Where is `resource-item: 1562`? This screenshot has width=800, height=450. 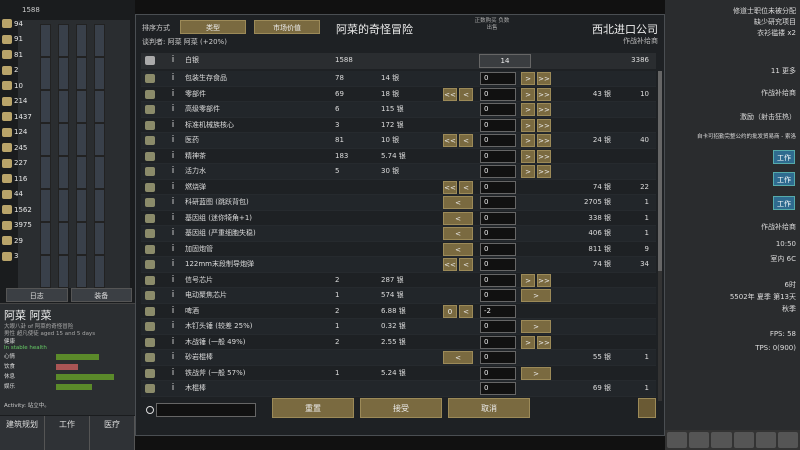 resource-item: 1562 is located at coordinates (20, 210).